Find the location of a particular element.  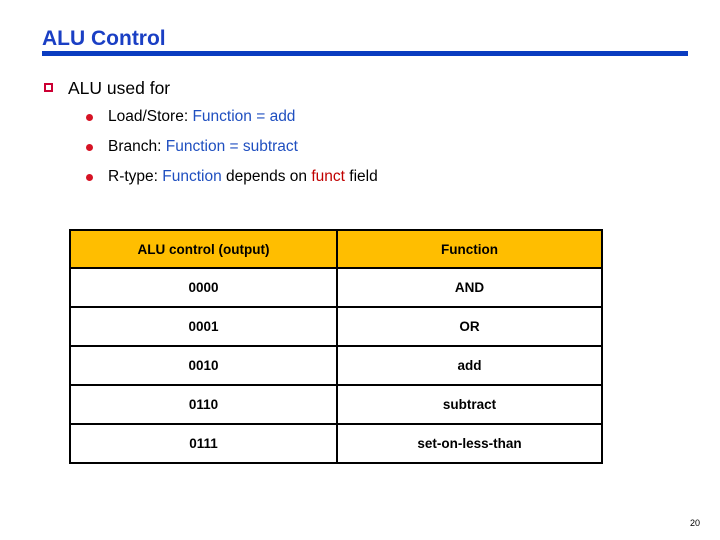

table-row: 0110 subtract is located at coordinates (336, 404).